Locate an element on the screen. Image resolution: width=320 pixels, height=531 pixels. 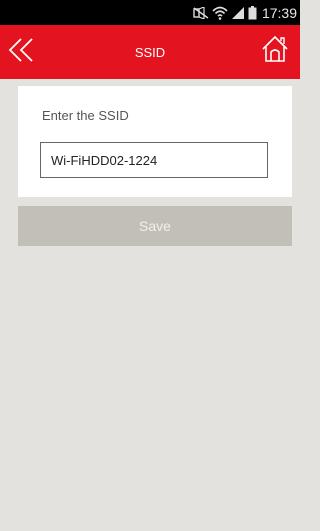
home-icon is located at coordinates (275, 51).